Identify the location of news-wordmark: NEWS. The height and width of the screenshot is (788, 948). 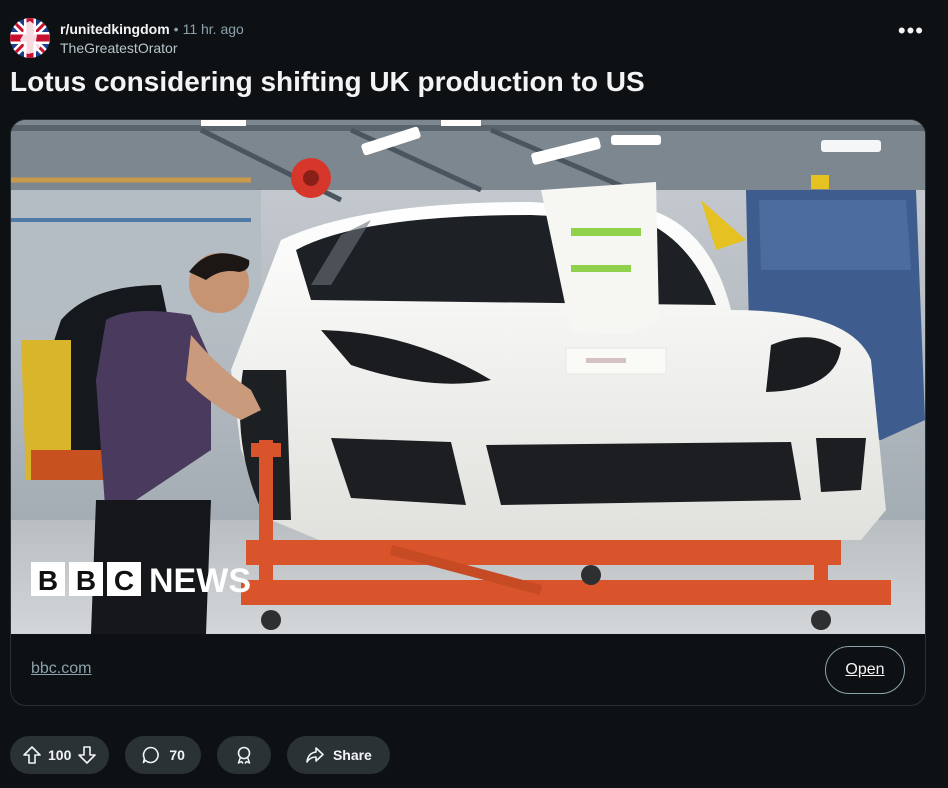
(200, 581).